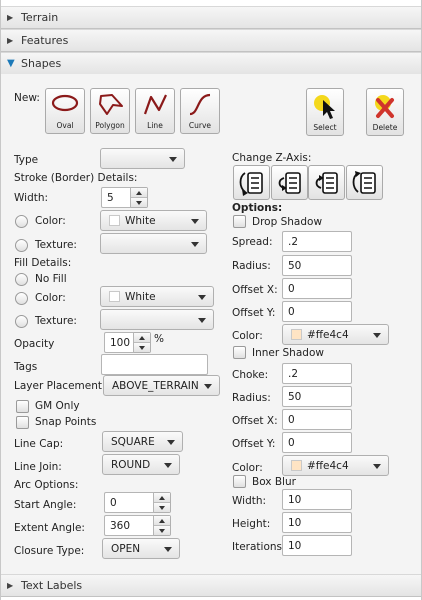 The height and width of the screenshot is (600, 422). Describe the element at coordinates (119, 342) in the screenshot. I see `opacity-value: 100` at that location.